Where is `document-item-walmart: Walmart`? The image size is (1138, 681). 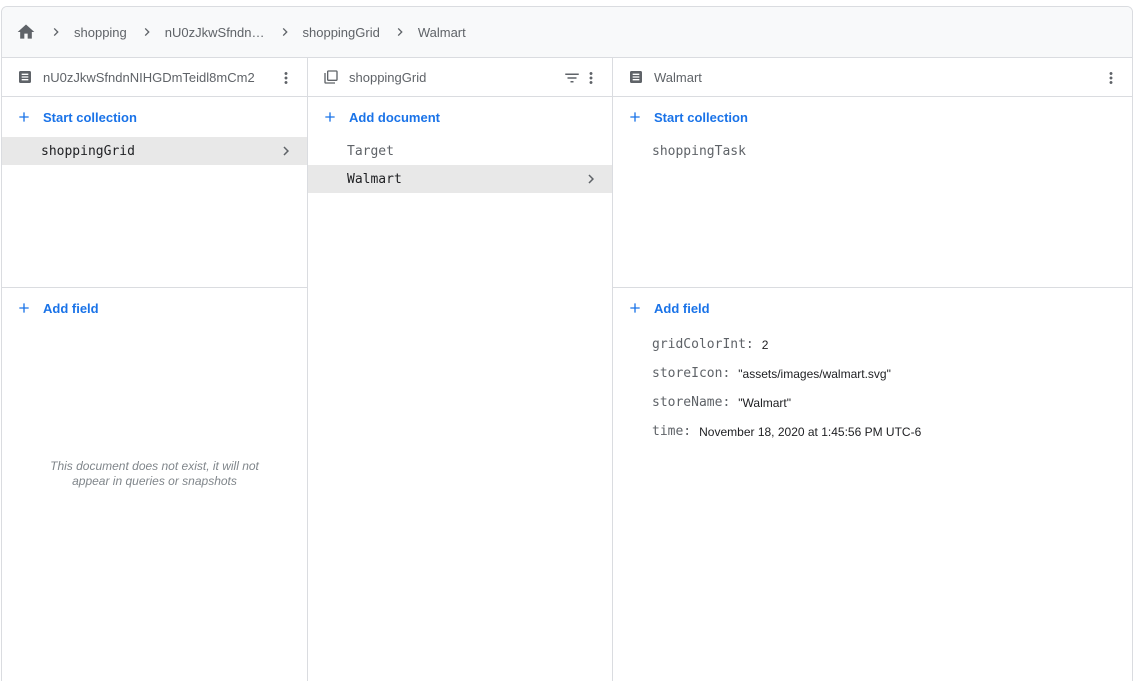 document-item-walmart: Walmart is located at coordinates (460, 179).